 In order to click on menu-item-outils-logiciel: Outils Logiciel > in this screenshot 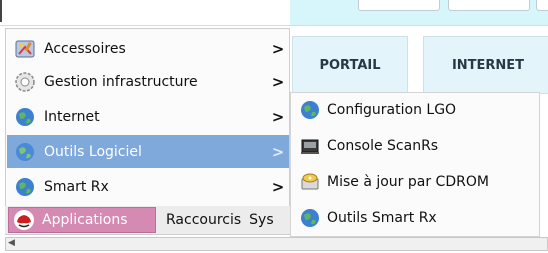, I will do `click(148, 151)`.